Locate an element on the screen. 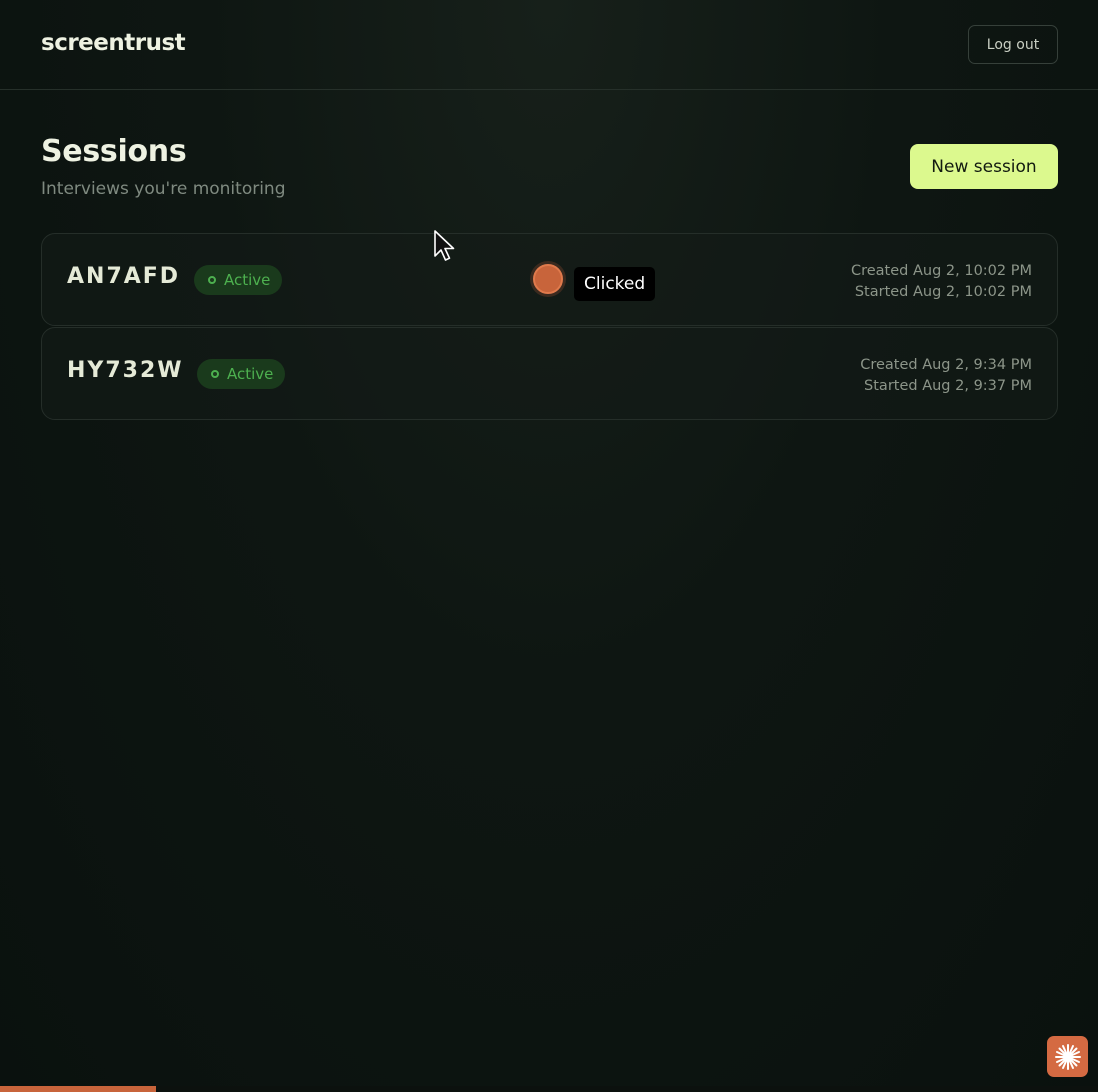 The width and height of the screenshot is (1098, 1092). top-bar: screentrust Log out is located at coordinates (549, 45).